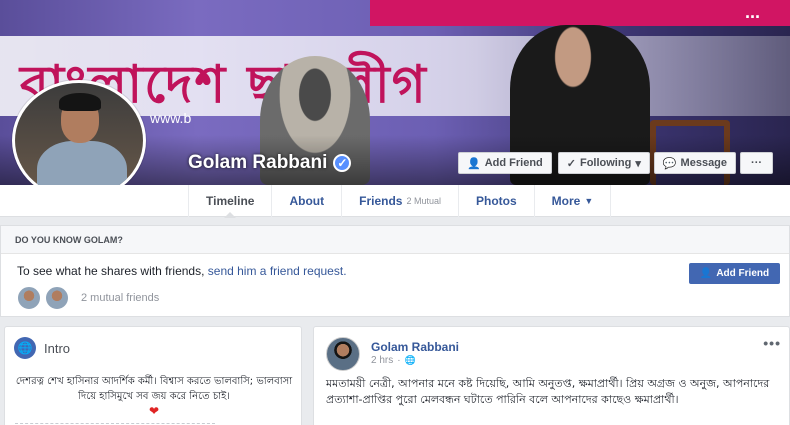  What do you see at coordinates (171, 118) in the screenshot?
I see `cover-url-fragment: www.b` at bounding box center [171, 118].